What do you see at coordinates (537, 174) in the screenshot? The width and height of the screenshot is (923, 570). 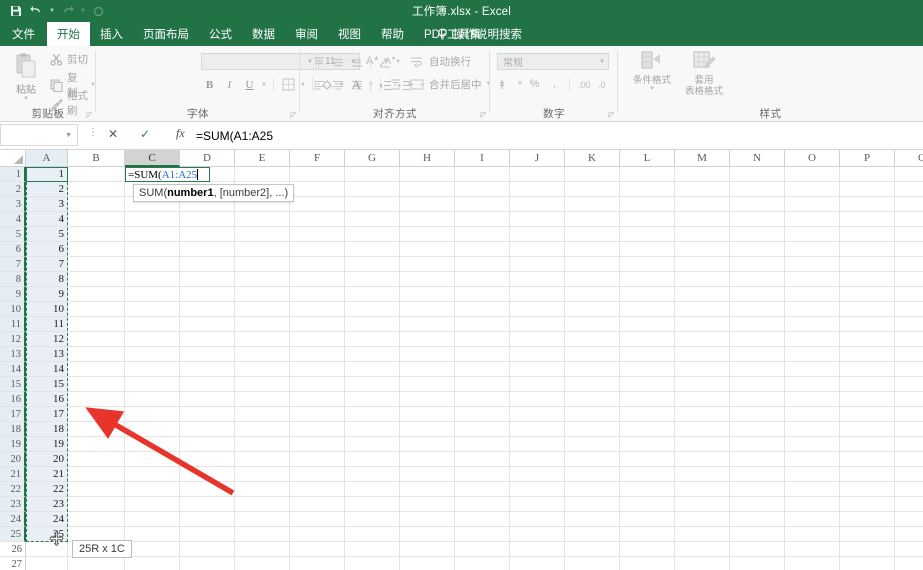 I see `cell-J1` at bounding box center [537, 174].